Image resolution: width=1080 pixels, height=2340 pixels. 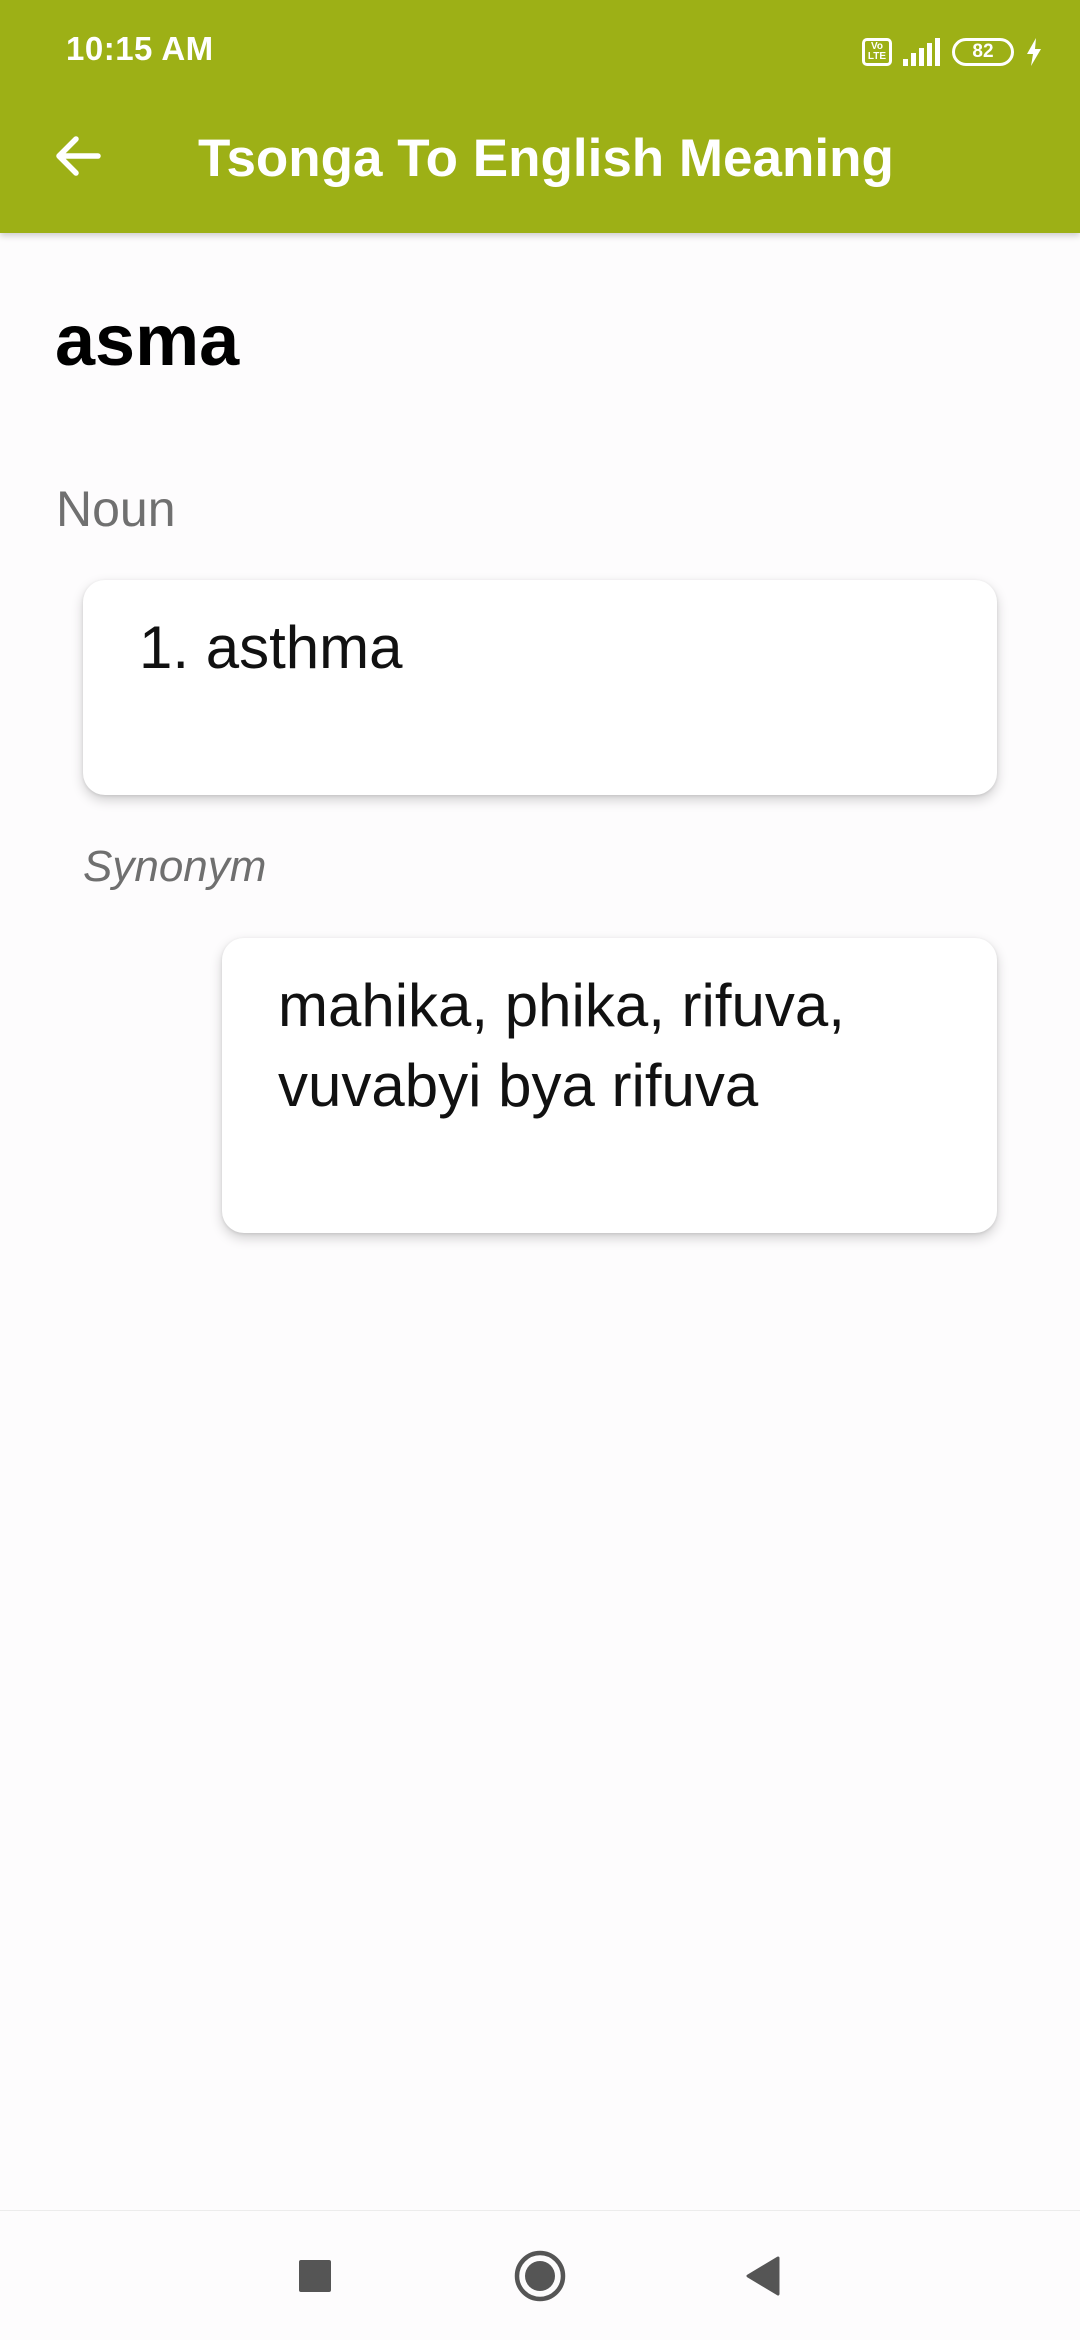 I want to click on meaning-card: 1. asthma, so click(x=540, y=687).